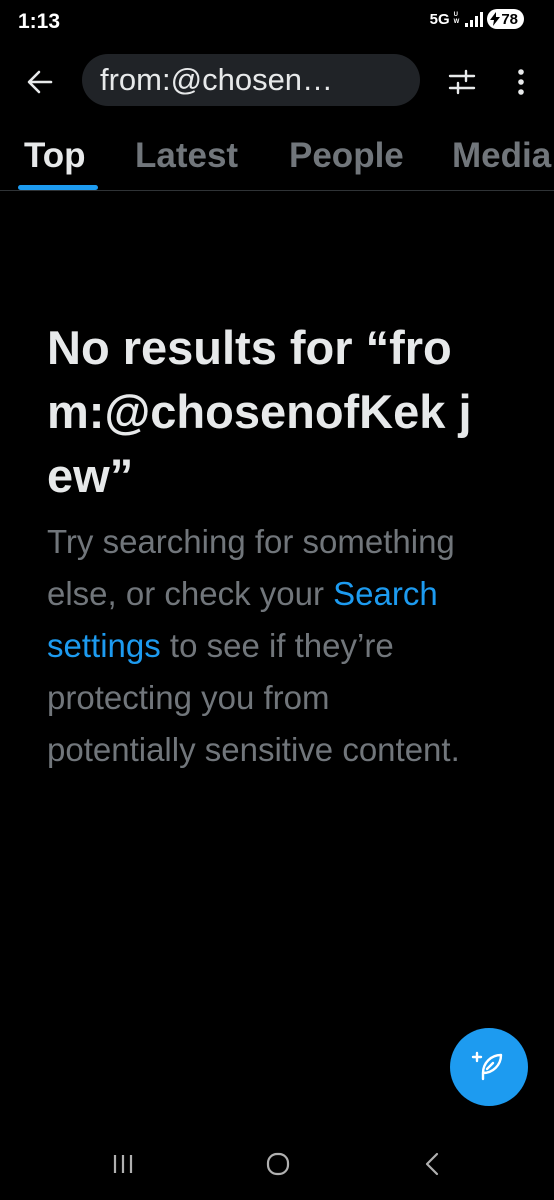  I want to click on recents-button, so click(123, 1164).